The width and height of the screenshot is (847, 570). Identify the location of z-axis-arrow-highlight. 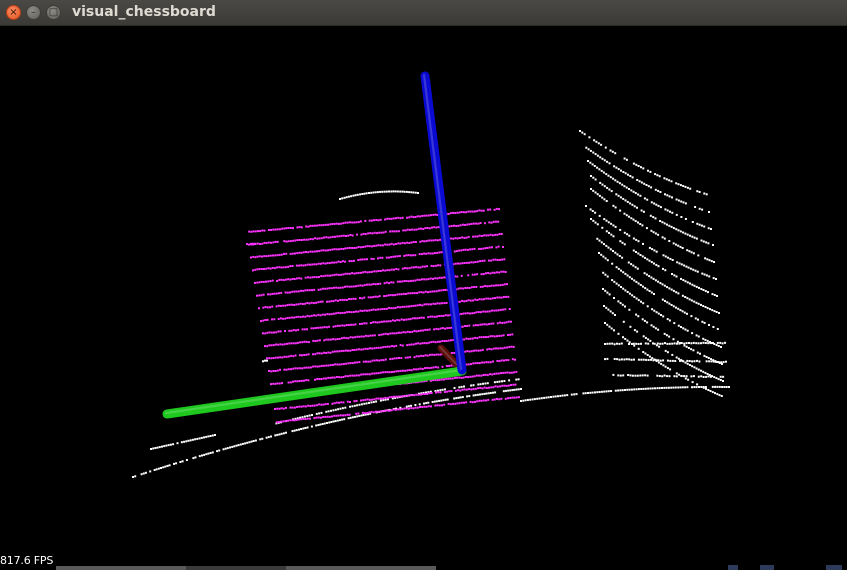
(442, 222).